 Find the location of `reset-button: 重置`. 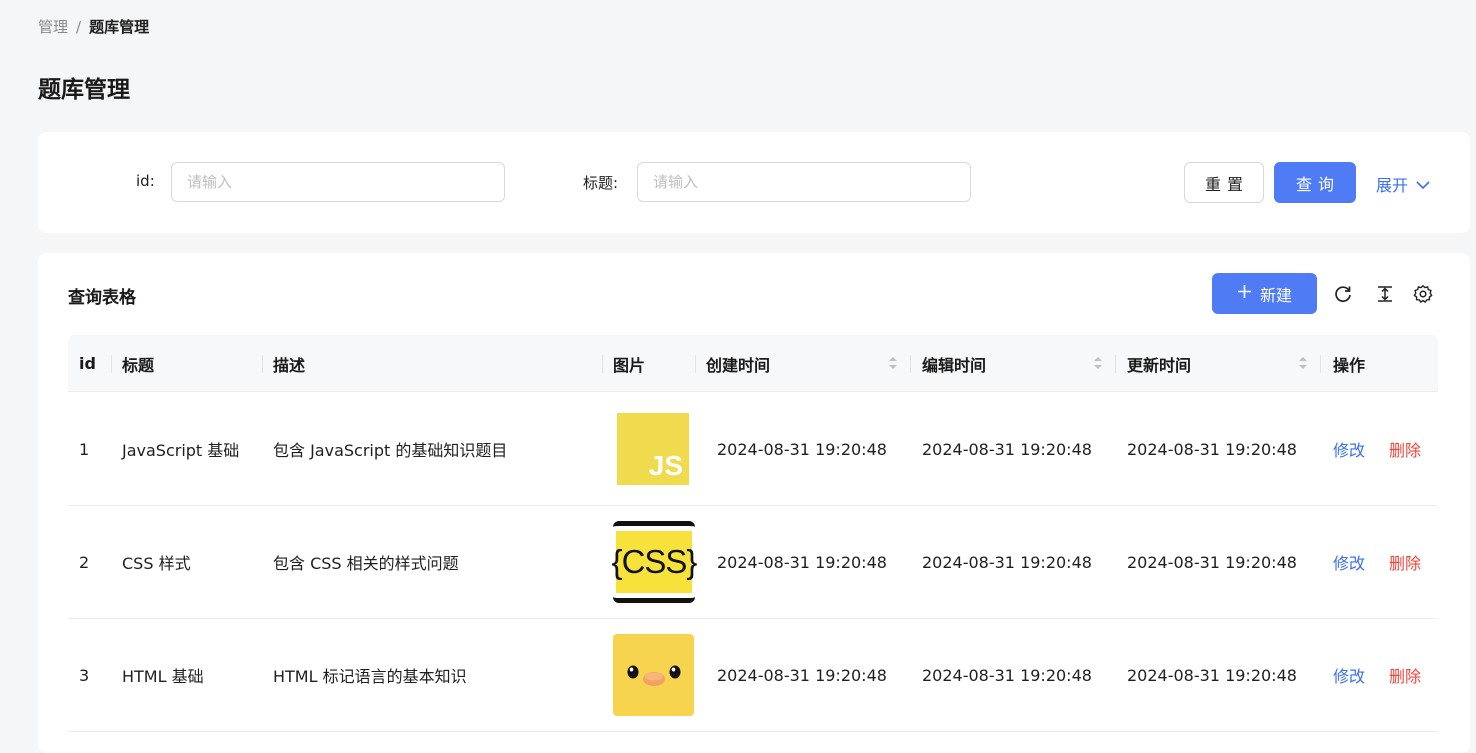

reset-button: 重置 is located at coordinates (1224, 182).